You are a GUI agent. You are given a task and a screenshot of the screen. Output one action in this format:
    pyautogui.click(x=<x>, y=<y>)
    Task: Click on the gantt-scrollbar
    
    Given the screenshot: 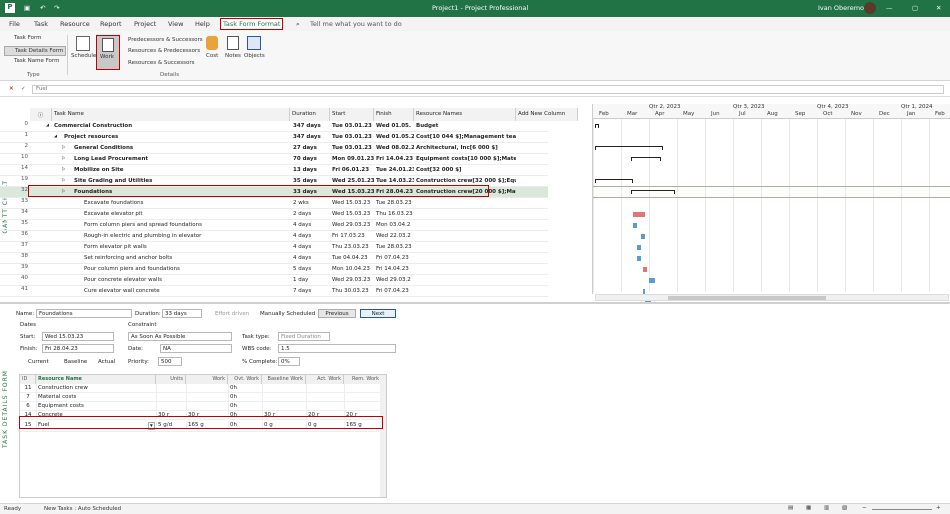 What is the action you would take?
    pyautogui.click(x=772, y=297)
    